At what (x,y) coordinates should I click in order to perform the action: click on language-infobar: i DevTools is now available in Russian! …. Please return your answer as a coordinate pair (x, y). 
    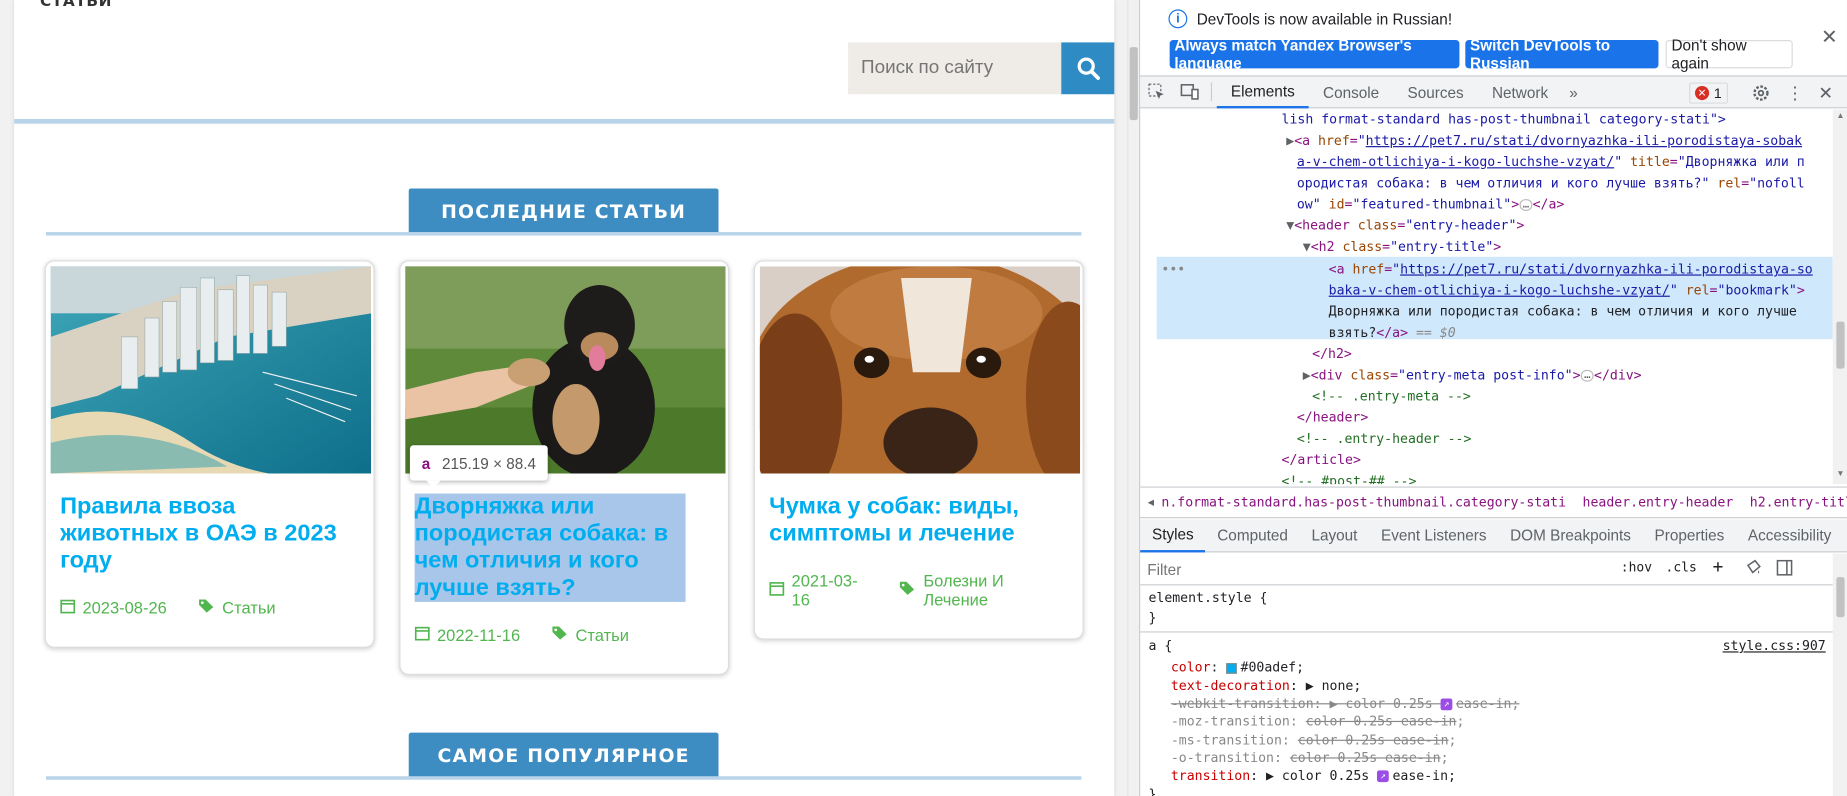
    Looking at the image, I should click on (1493, 38).